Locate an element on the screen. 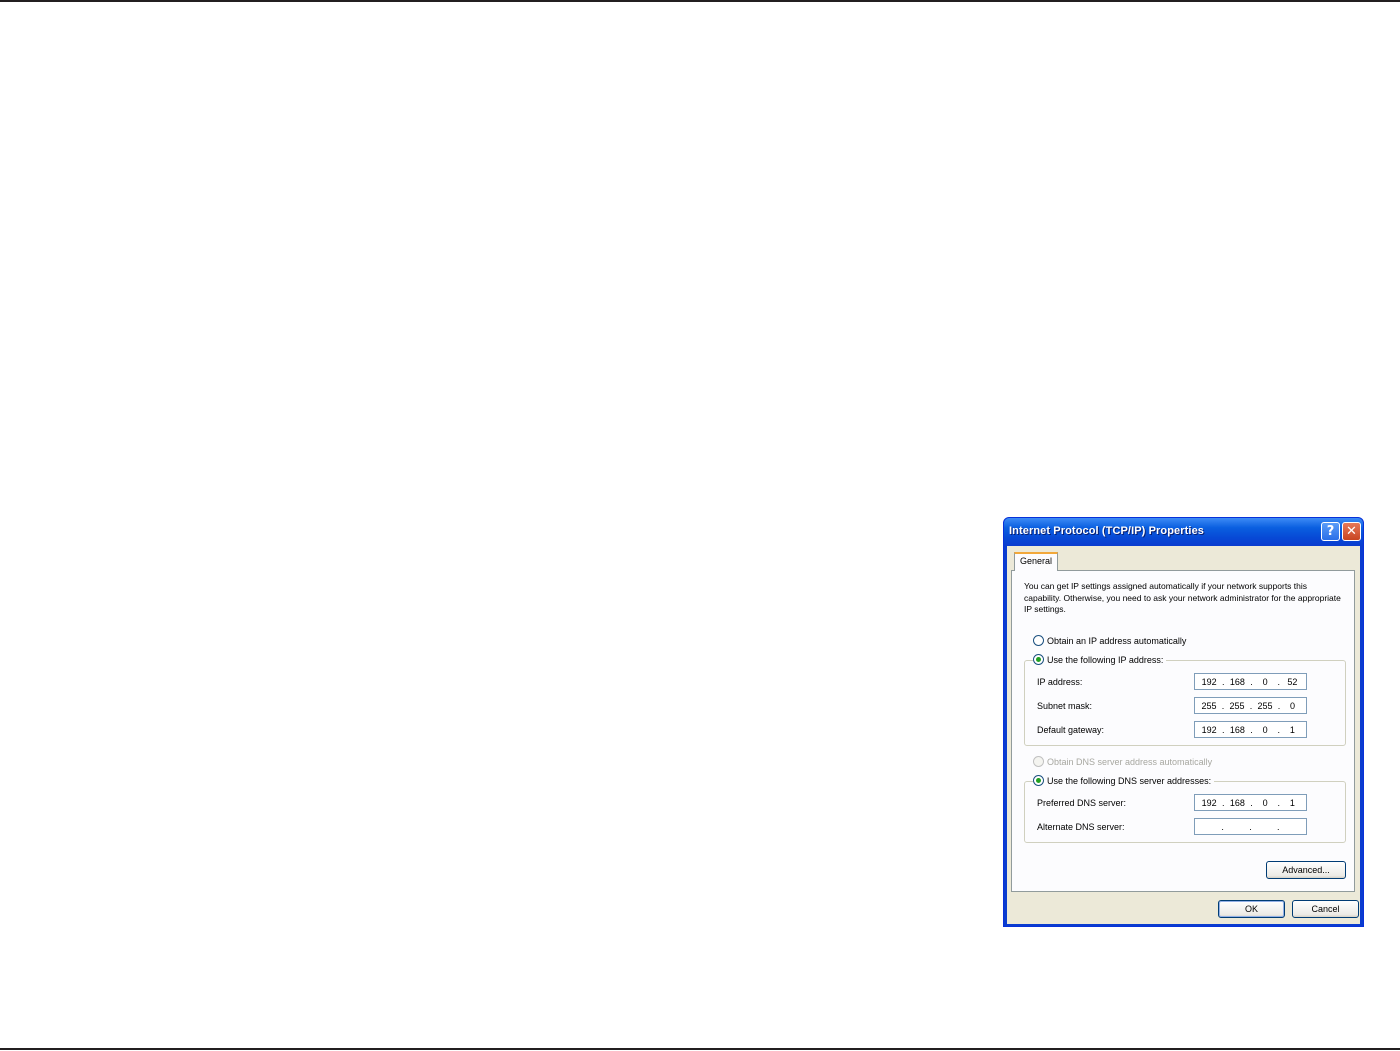 The height and width of the screenshot is (1051, 1400). ip-address-field: 192. 168. 0. 52 is located at coordinates (1250, 681).